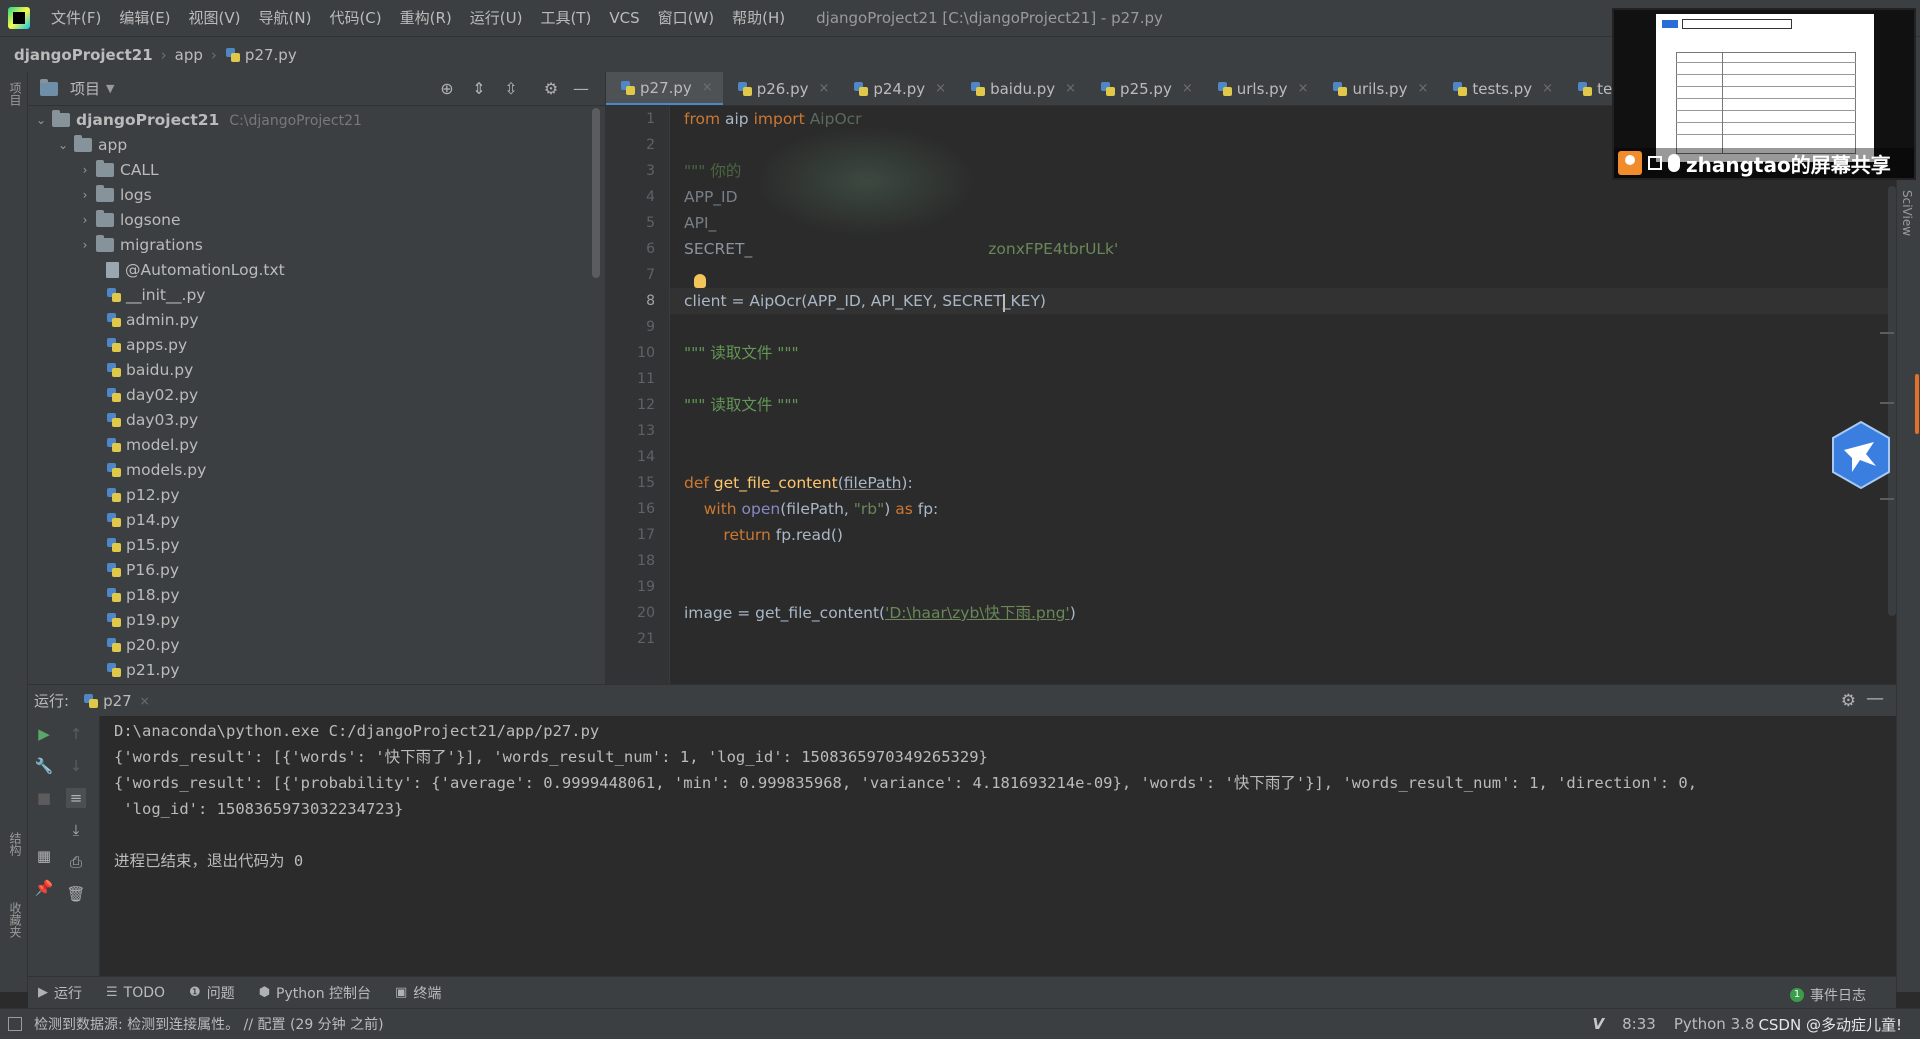 This screenshot has height=1039, width=1920. Describe the element at coordinates (758, 18) in the screenshot. I see `menu-item: 帮助(H)` at that location.